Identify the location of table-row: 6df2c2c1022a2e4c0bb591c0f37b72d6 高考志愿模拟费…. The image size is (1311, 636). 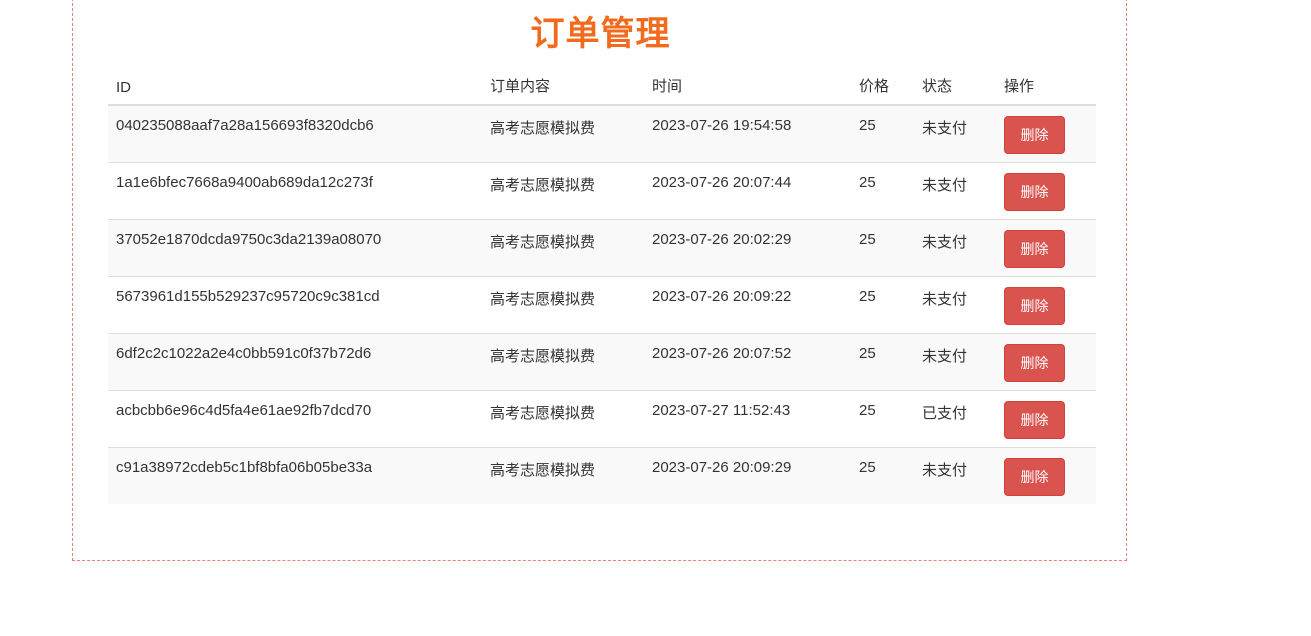
(602, 362).